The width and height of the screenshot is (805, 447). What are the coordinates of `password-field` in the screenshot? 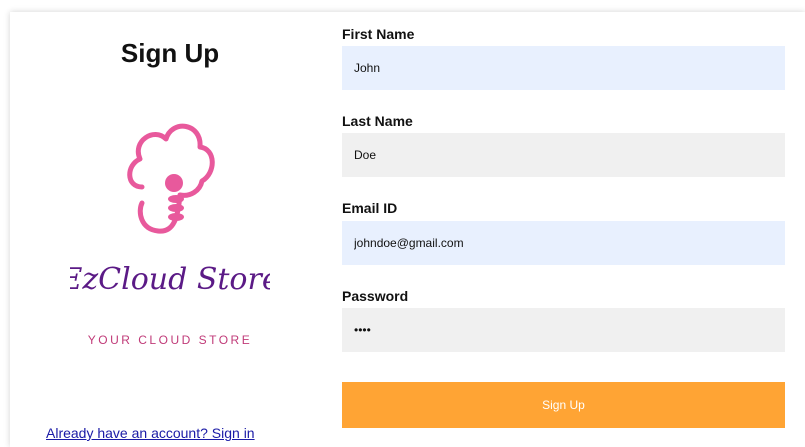 It's located at (563, 330).